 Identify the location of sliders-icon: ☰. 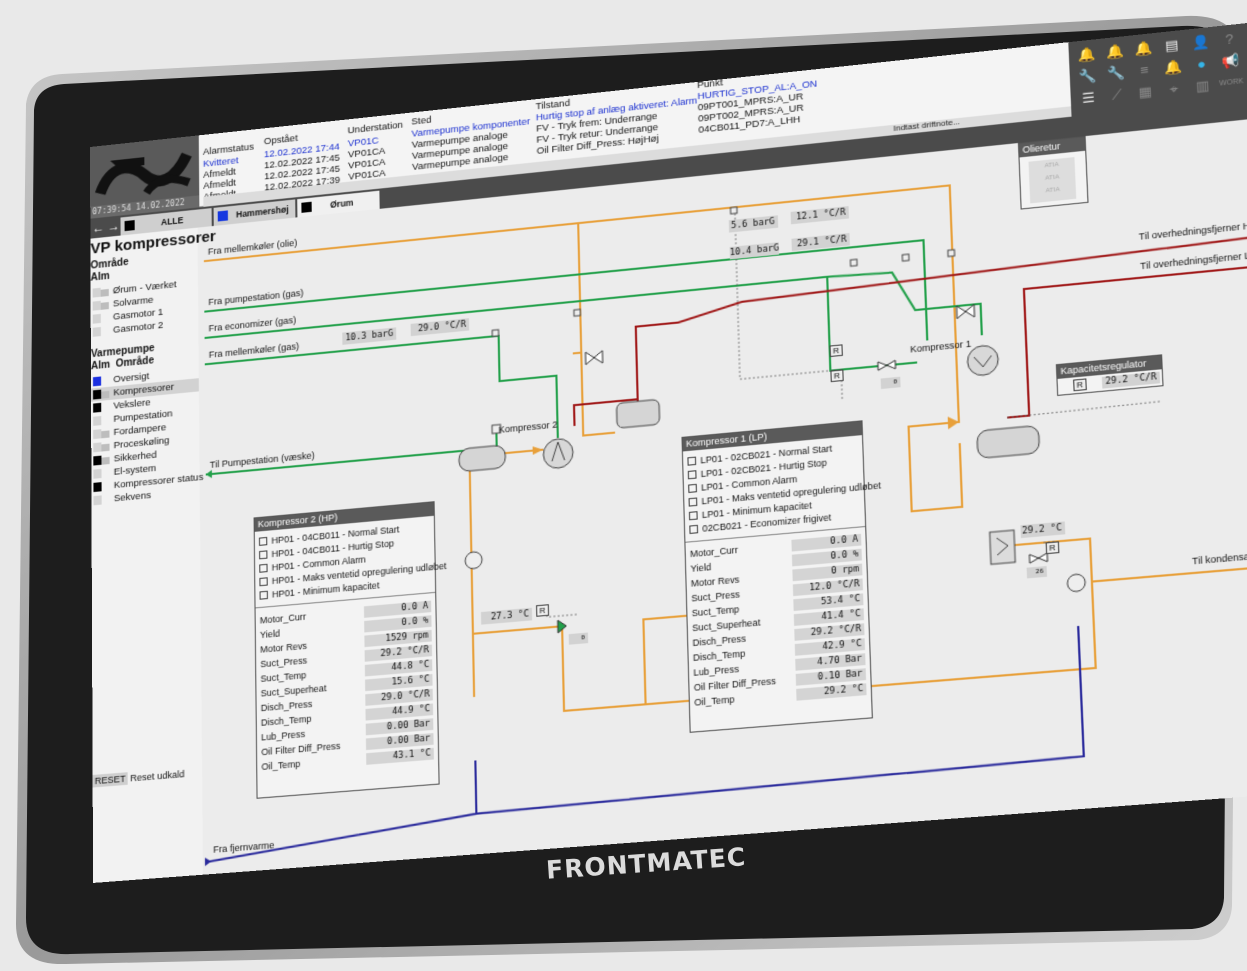
(1088, 98).